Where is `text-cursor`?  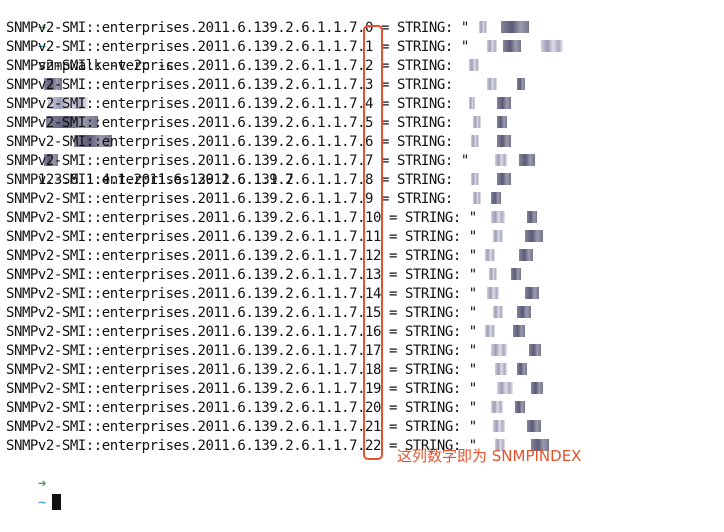
text-cursor is located at coordinates (56, 502).